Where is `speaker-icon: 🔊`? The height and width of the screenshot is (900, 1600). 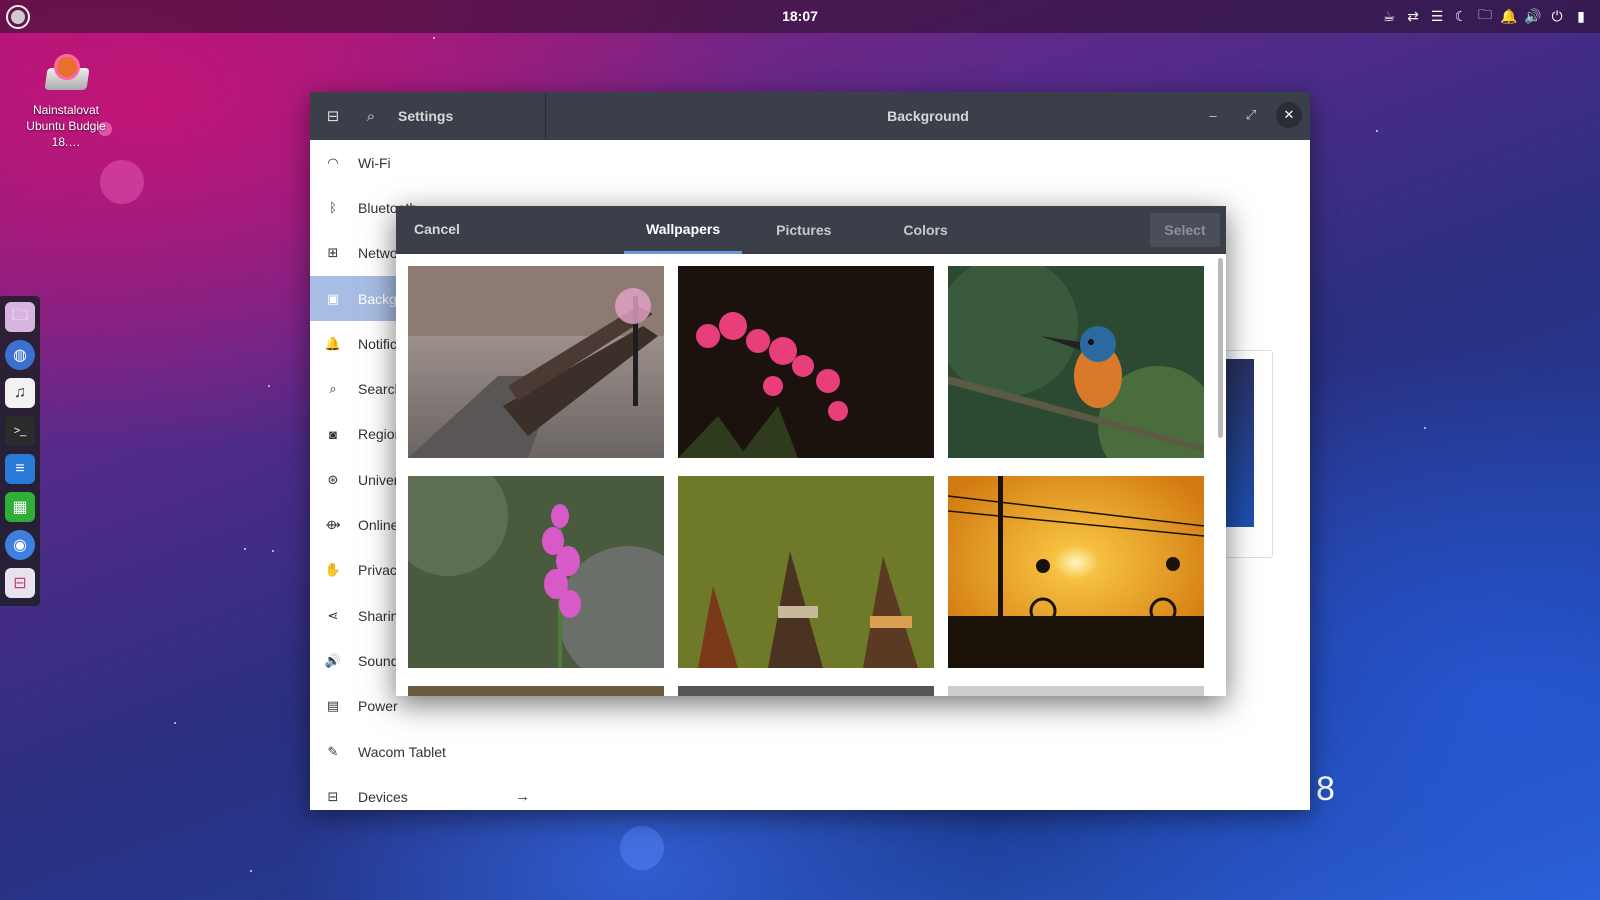 speaker-icon: 🔊 is located at coordinates (333, 660).